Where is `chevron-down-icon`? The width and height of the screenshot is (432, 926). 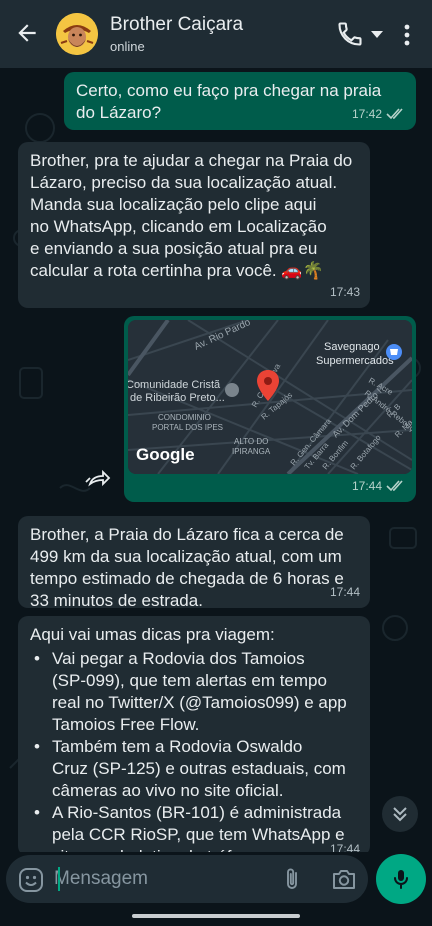 chevron-down-icon is located at coordinates (377, 34).